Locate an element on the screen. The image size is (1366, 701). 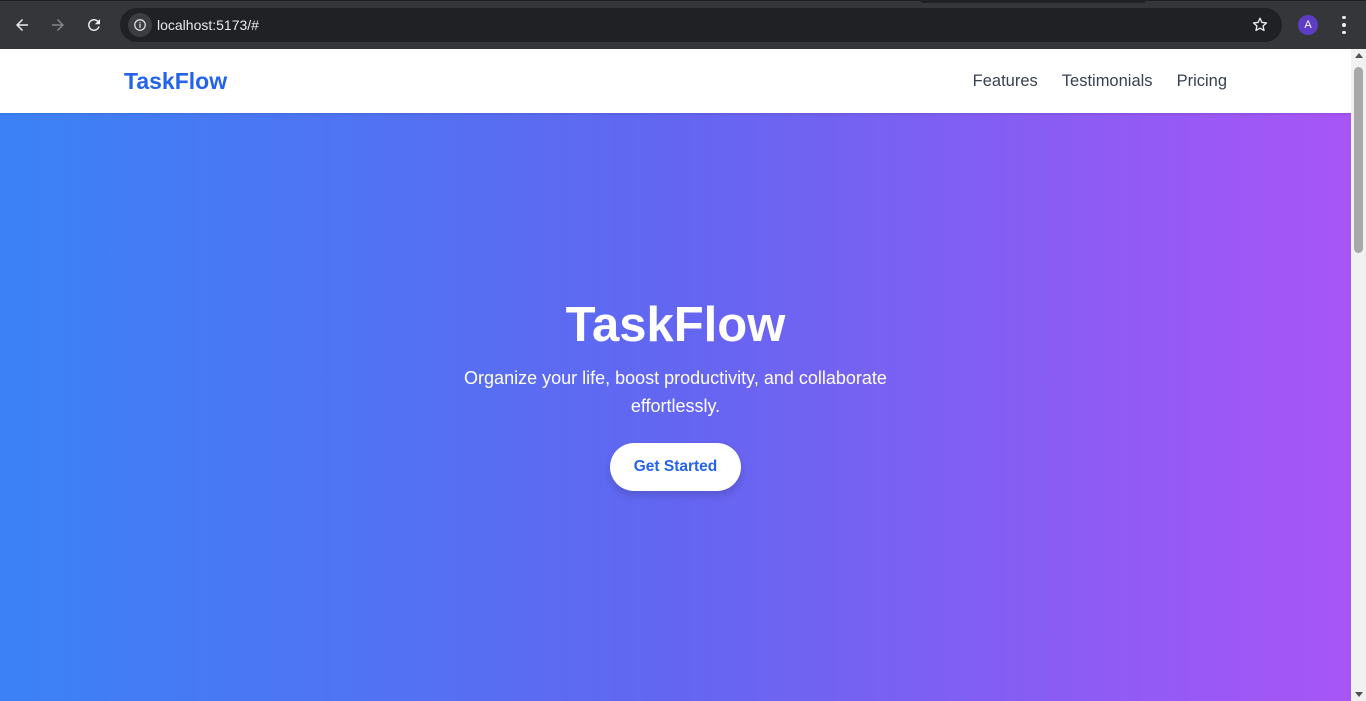
scroll-down-arrow-icon is located at coordinates (1359, 694).